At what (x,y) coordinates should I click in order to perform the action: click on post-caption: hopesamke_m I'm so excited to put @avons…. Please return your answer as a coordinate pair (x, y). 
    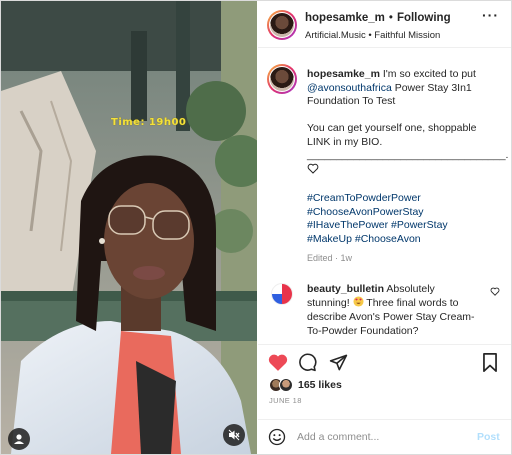
    Looking at the image, I should click on (408, 122).